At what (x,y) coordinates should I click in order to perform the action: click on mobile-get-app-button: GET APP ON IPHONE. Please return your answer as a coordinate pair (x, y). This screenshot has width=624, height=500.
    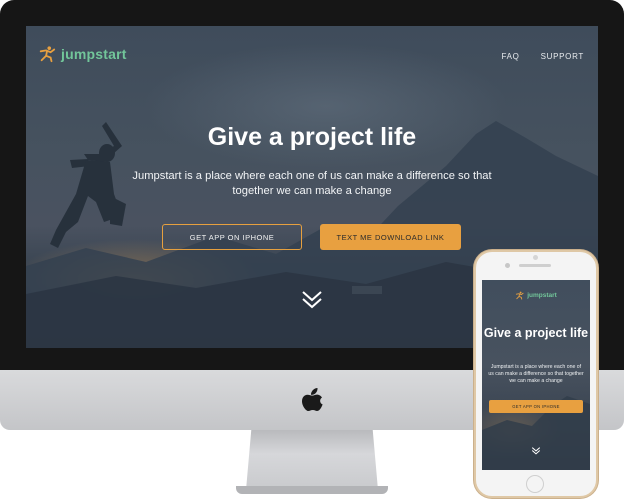
    Looking at the image, I should click on (536, 406).